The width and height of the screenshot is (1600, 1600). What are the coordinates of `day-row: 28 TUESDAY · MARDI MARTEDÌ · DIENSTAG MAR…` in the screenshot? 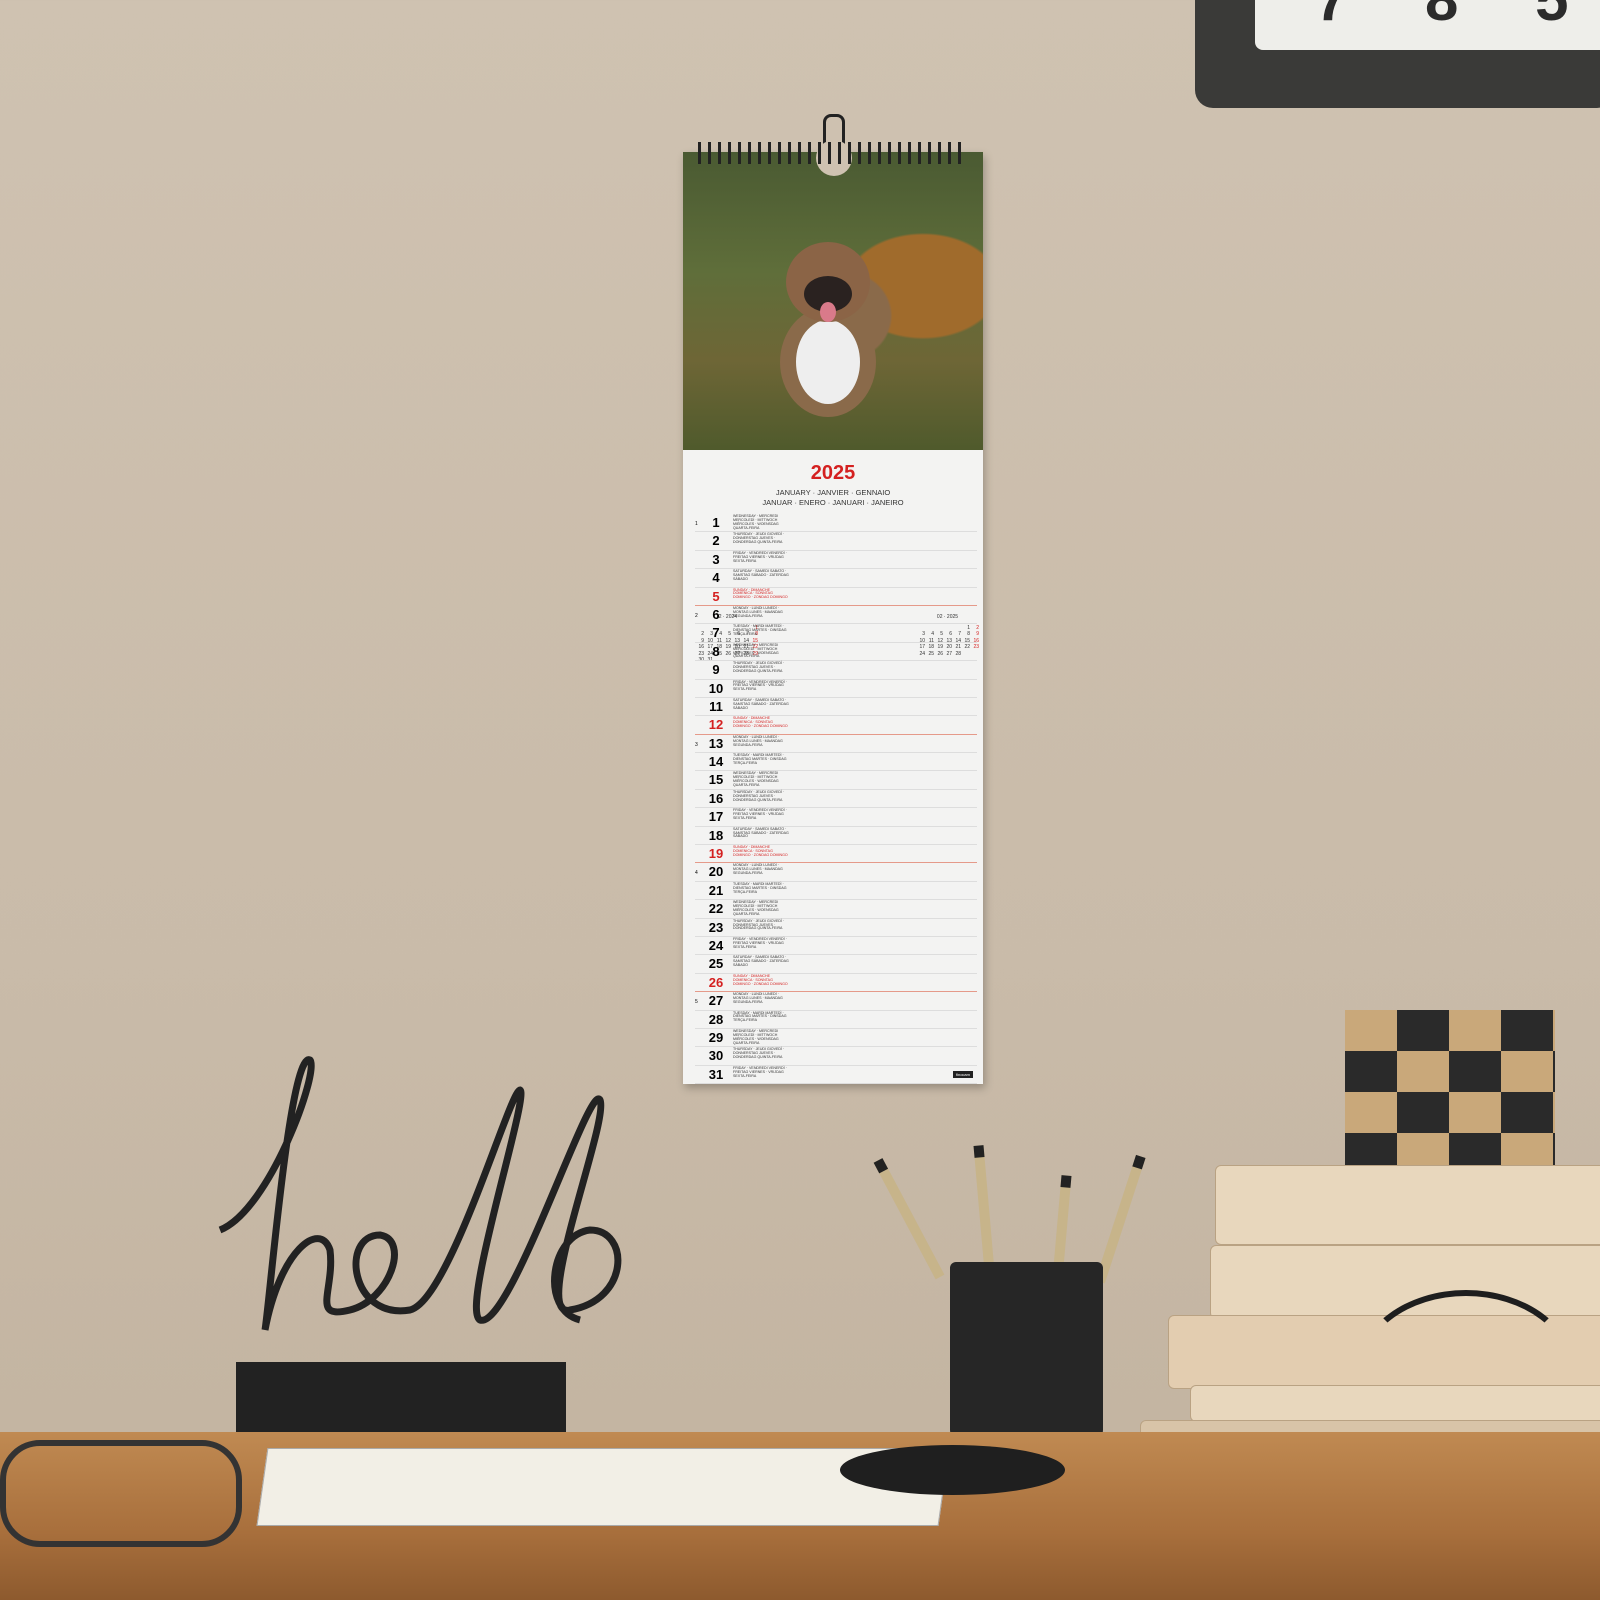 It's located at (836, 1020).